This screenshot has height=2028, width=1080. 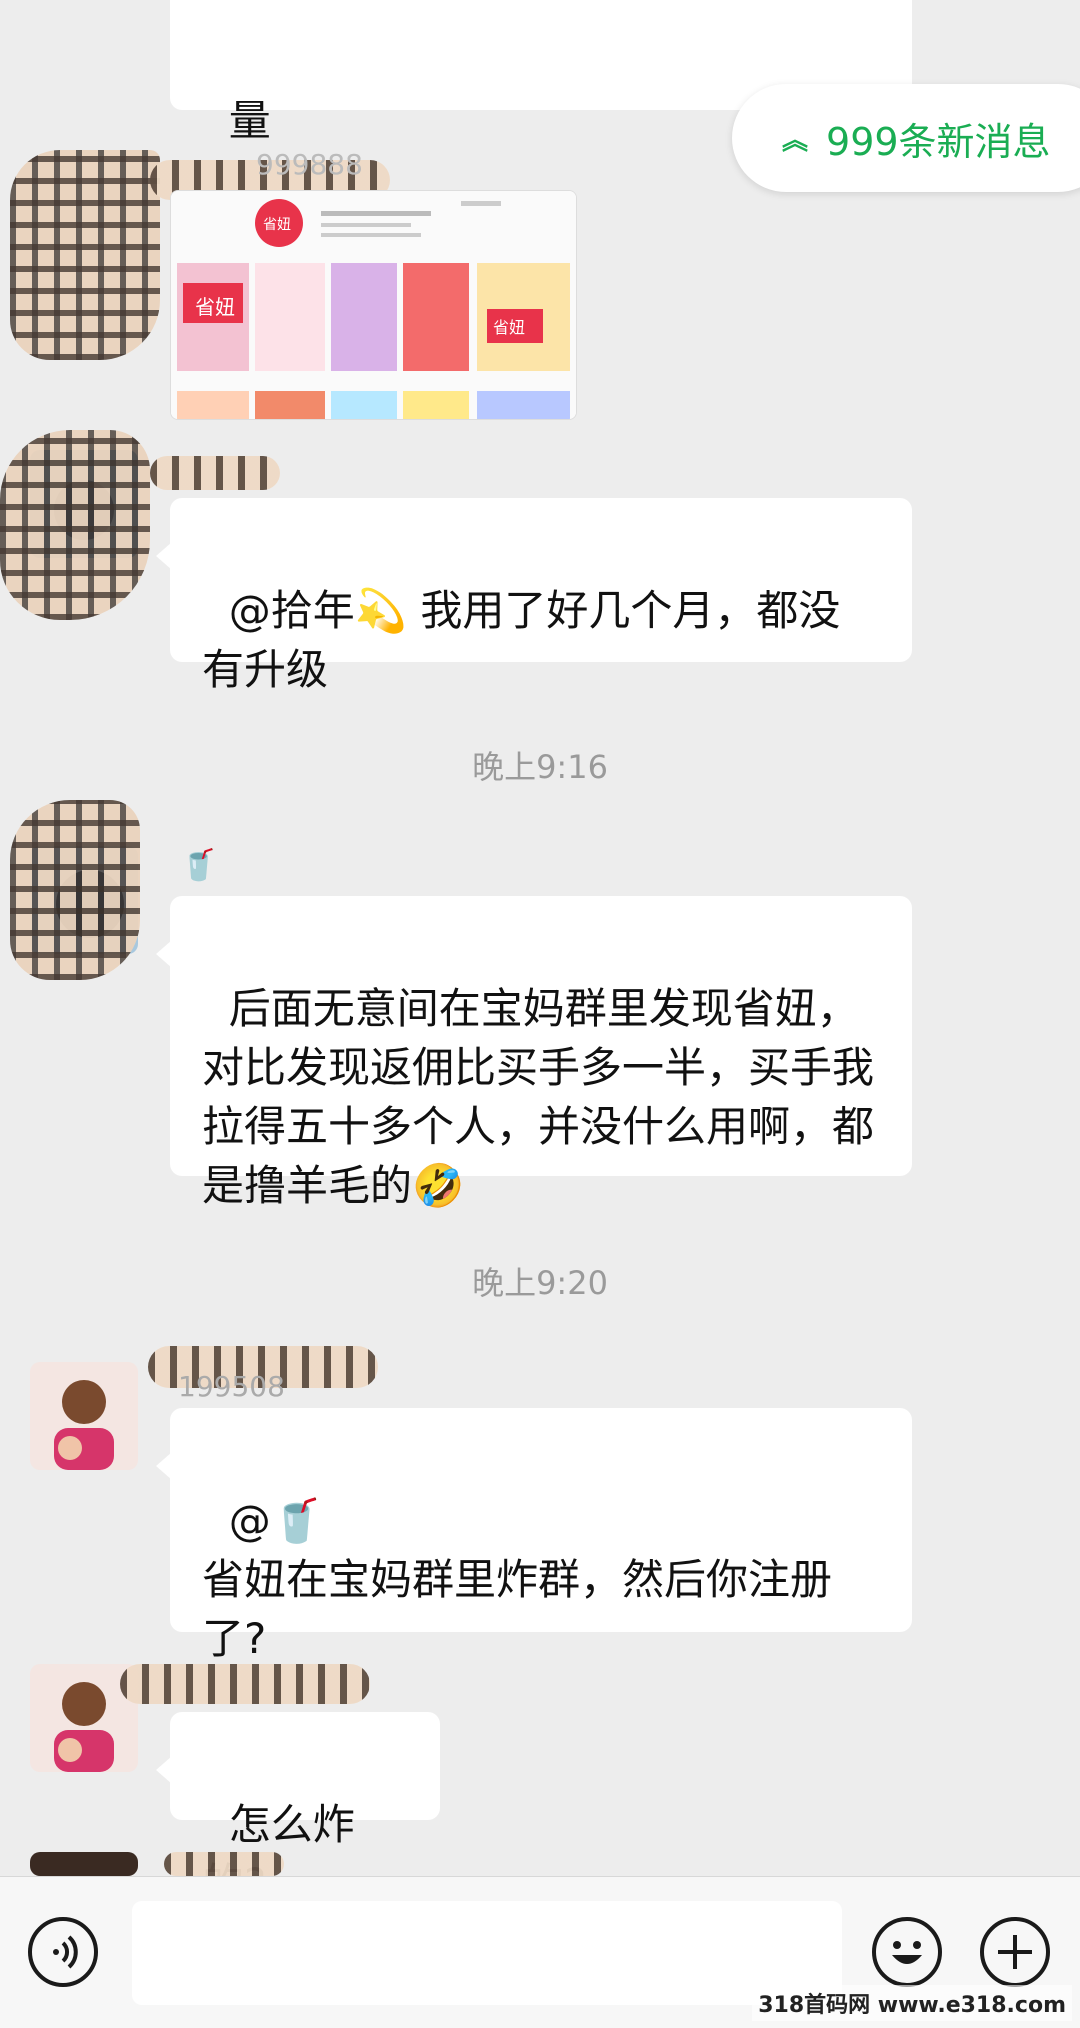 I want to click on message-text: @🥤 省妞在宝妈群里炸群，然后你注册了?, so click(x=517, y=1579).